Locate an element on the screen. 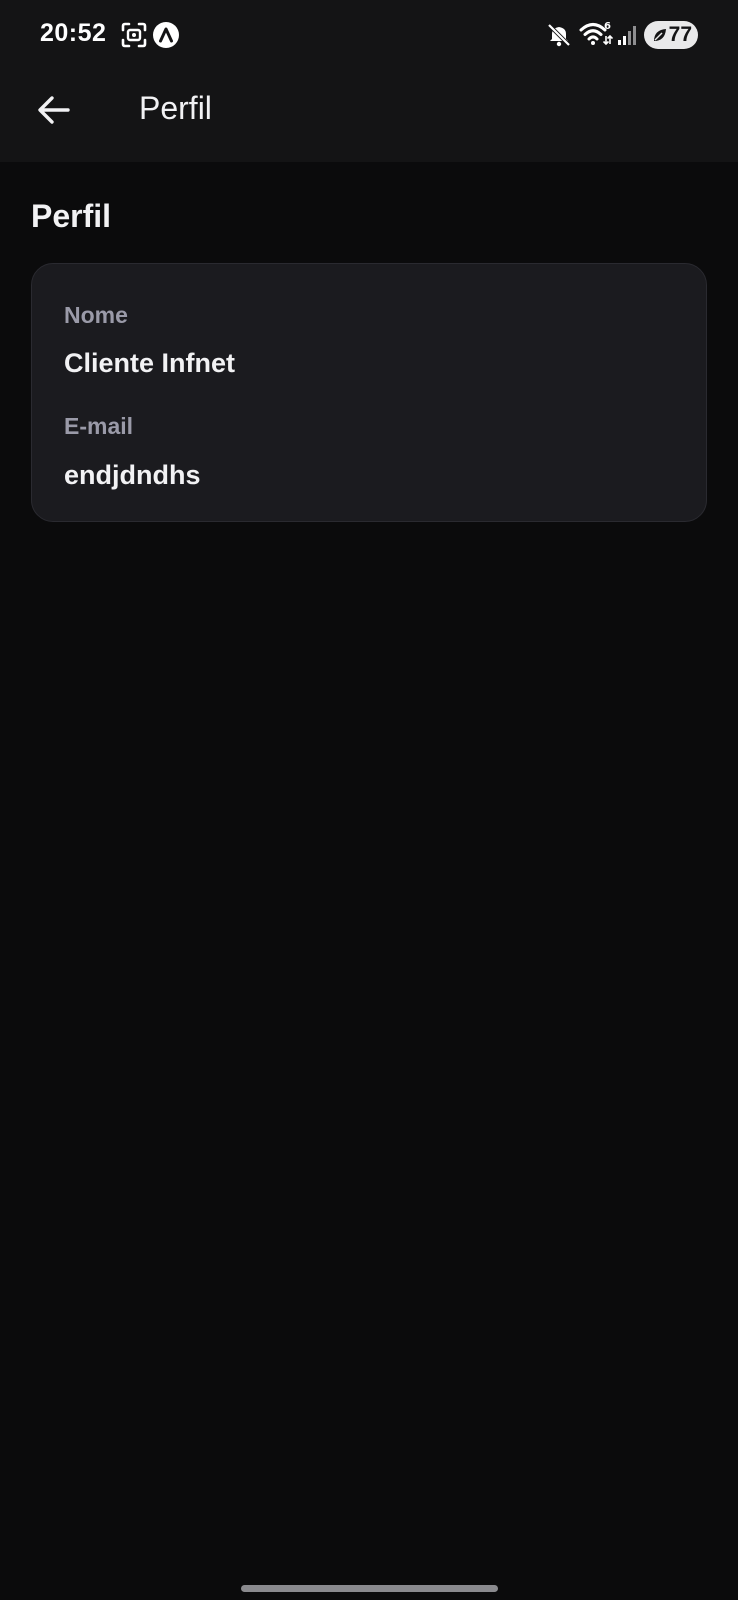 The height and width of the screenshot is (1600, 738). name-value: Cliente Infnet is located at coordinates (150, 363).